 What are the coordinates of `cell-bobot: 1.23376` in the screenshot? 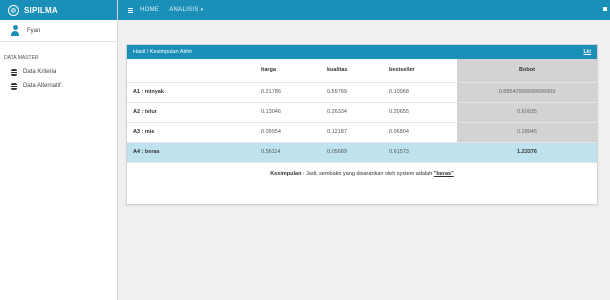 It's located at (527, 152).